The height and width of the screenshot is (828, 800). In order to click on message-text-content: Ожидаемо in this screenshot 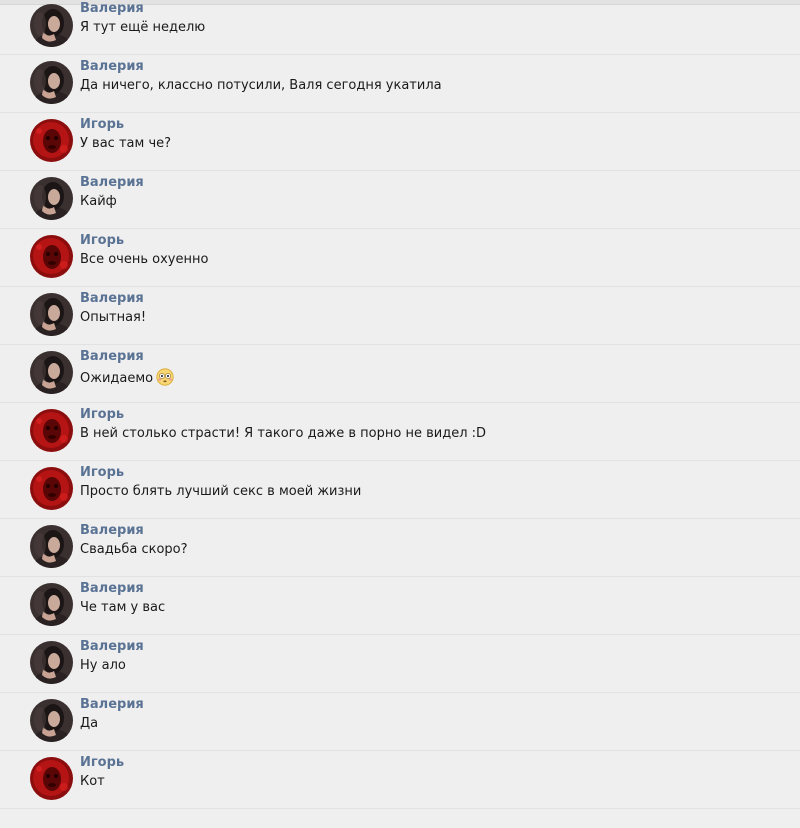, I will do `click(117, 378)`.